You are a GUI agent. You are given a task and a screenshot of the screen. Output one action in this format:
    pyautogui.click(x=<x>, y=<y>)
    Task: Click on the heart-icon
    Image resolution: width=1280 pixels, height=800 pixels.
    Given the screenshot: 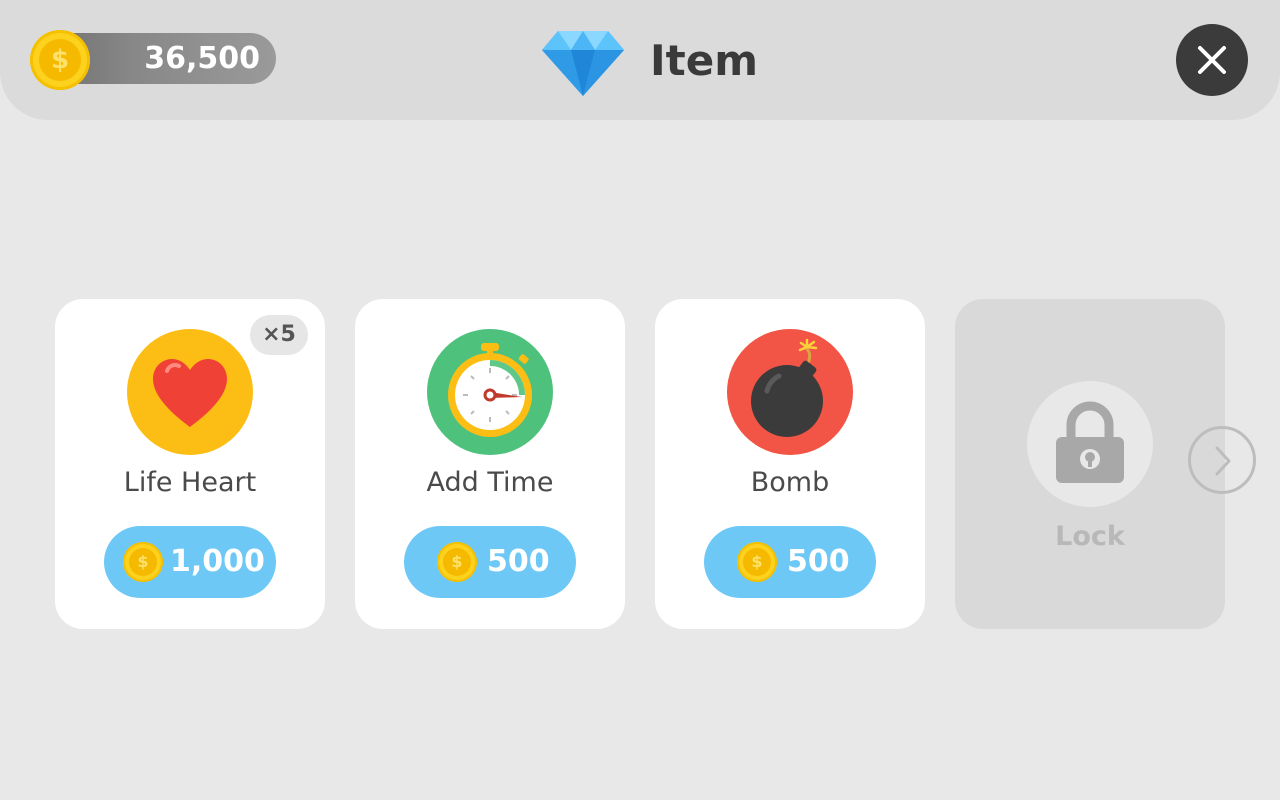 What is the action you would take?
    pyautogui.click(x=190, y=393)
    